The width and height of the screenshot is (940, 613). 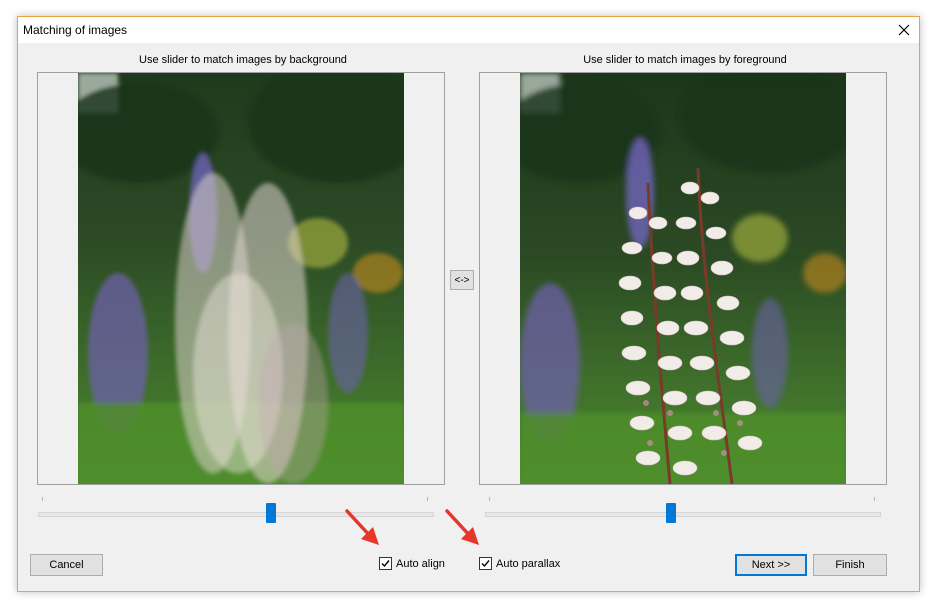 I want to click on auto-align-label: Auto align, so click(x=420, y=563).